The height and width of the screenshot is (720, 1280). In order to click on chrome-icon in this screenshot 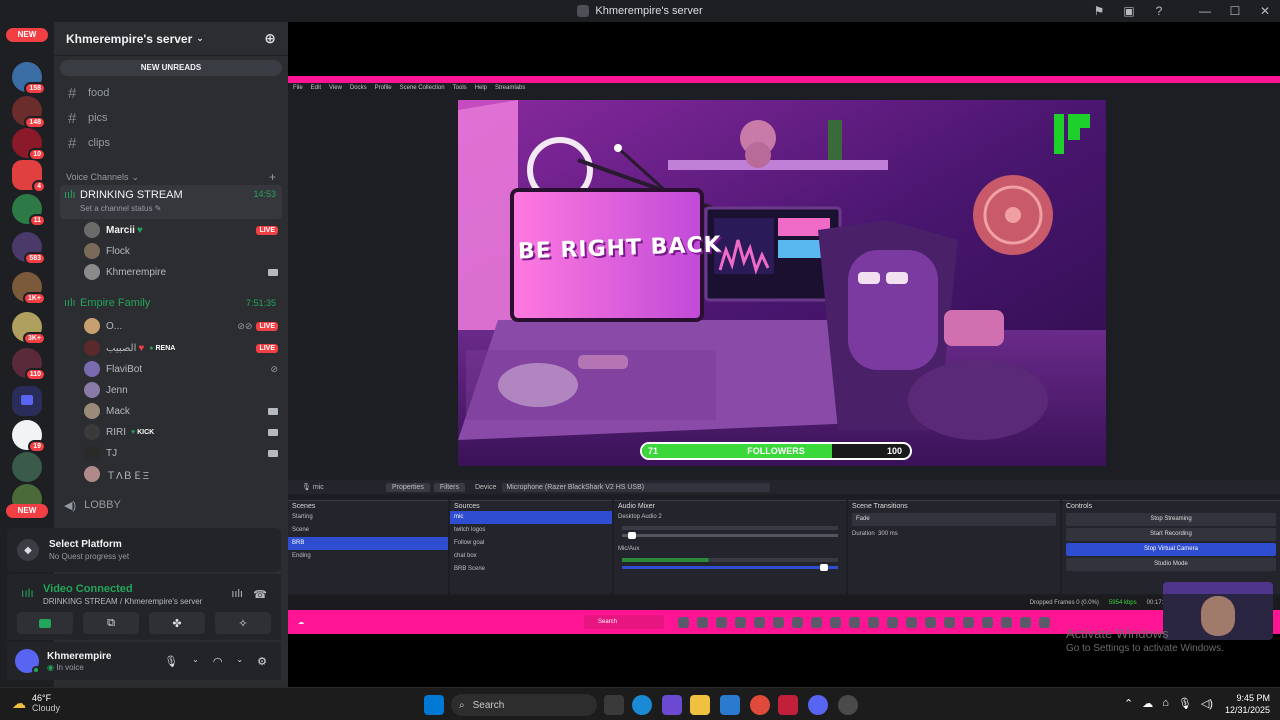, I will do `click(760, 705)`.